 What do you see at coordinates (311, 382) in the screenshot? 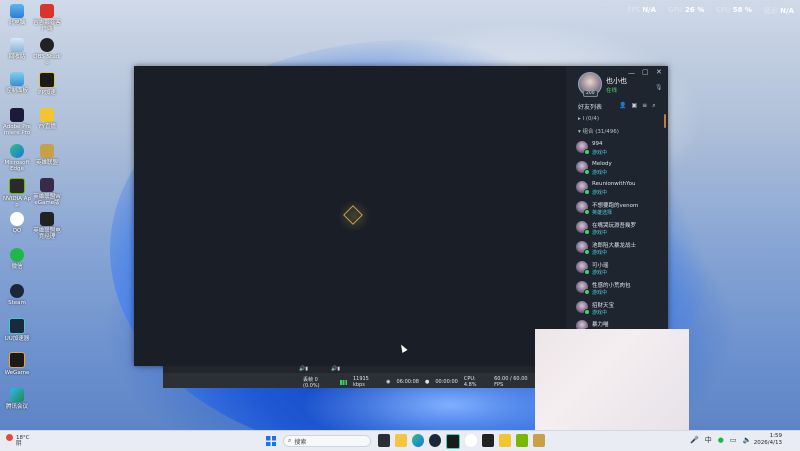
I see `dropped-frames: 丢帧 0 (0.0%)` at bounding box center [311, 382].